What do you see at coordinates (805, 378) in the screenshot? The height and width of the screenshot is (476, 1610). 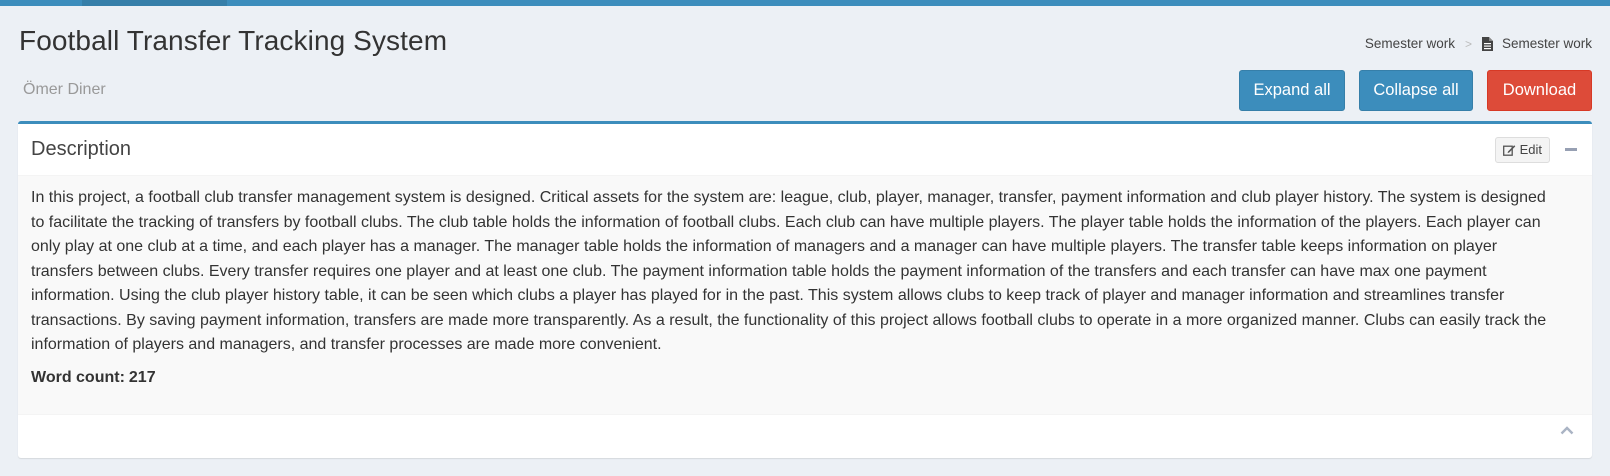 I see `word-count: Word count: 217` at bounding box center [805, 378].